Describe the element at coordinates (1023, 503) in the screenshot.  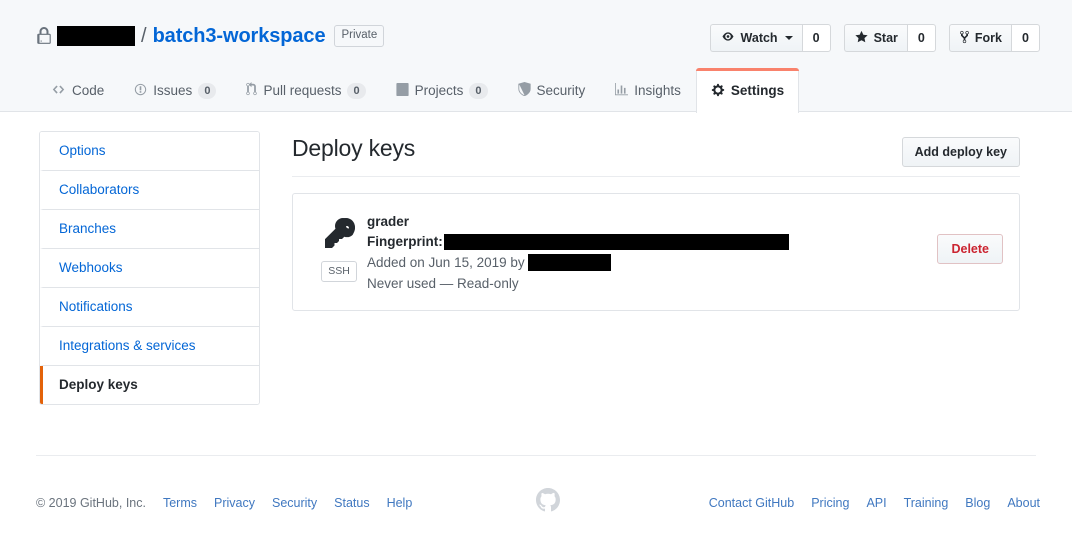
I see `footer-link-about: About` at that location.